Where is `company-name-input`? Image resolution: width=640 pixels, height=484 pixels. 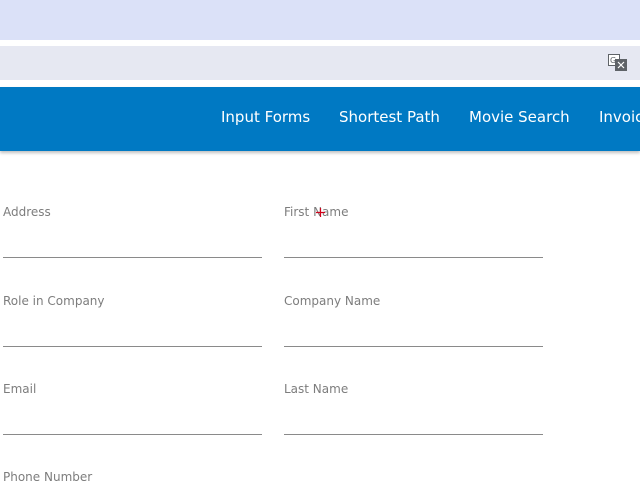
company-name-input is located at coordinates (413, 332).